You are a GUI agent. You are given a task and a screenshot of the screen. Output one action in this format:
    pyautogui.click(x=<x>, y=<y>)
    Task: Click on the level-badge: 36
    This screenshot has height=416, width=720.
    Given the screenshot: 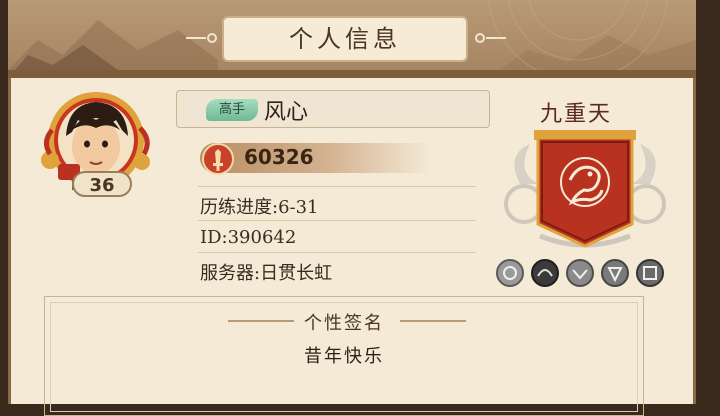 What is the action you would take?
    pyautogui.click(x=102, y=184)
    